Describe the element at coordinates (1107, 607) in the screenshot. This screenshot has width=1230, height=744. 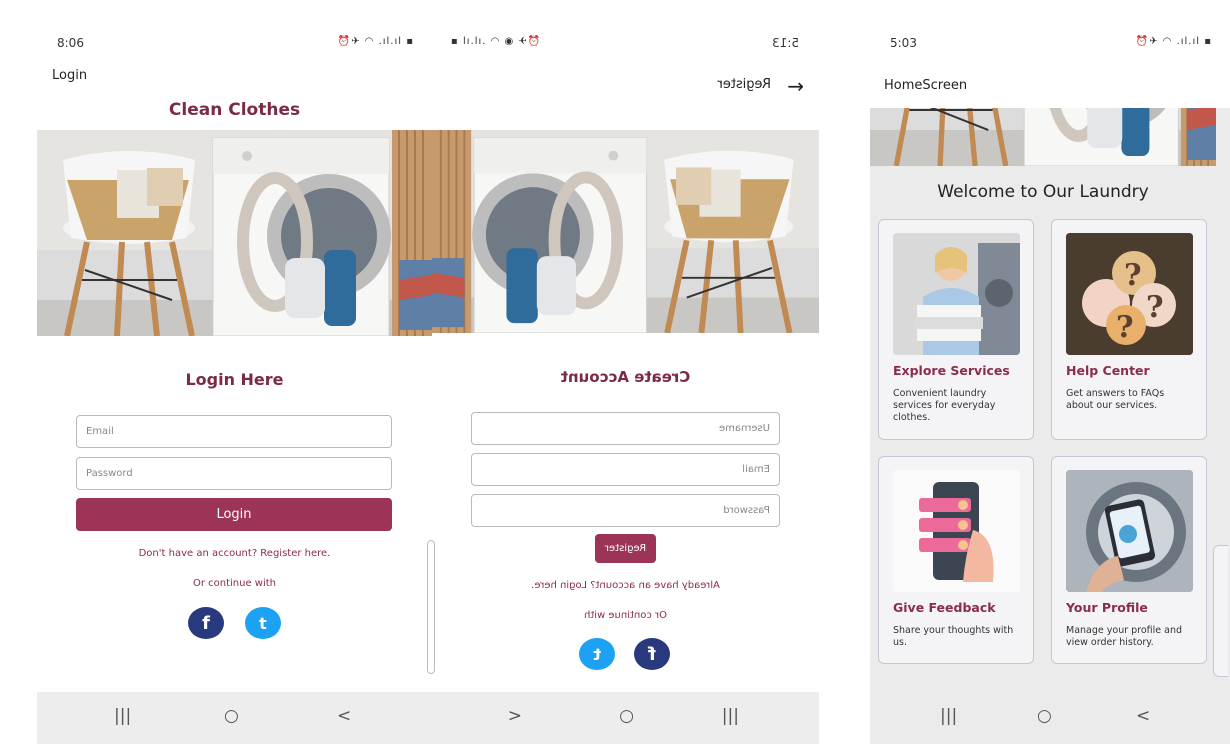
I see `card-title: Your Profile` at that location.